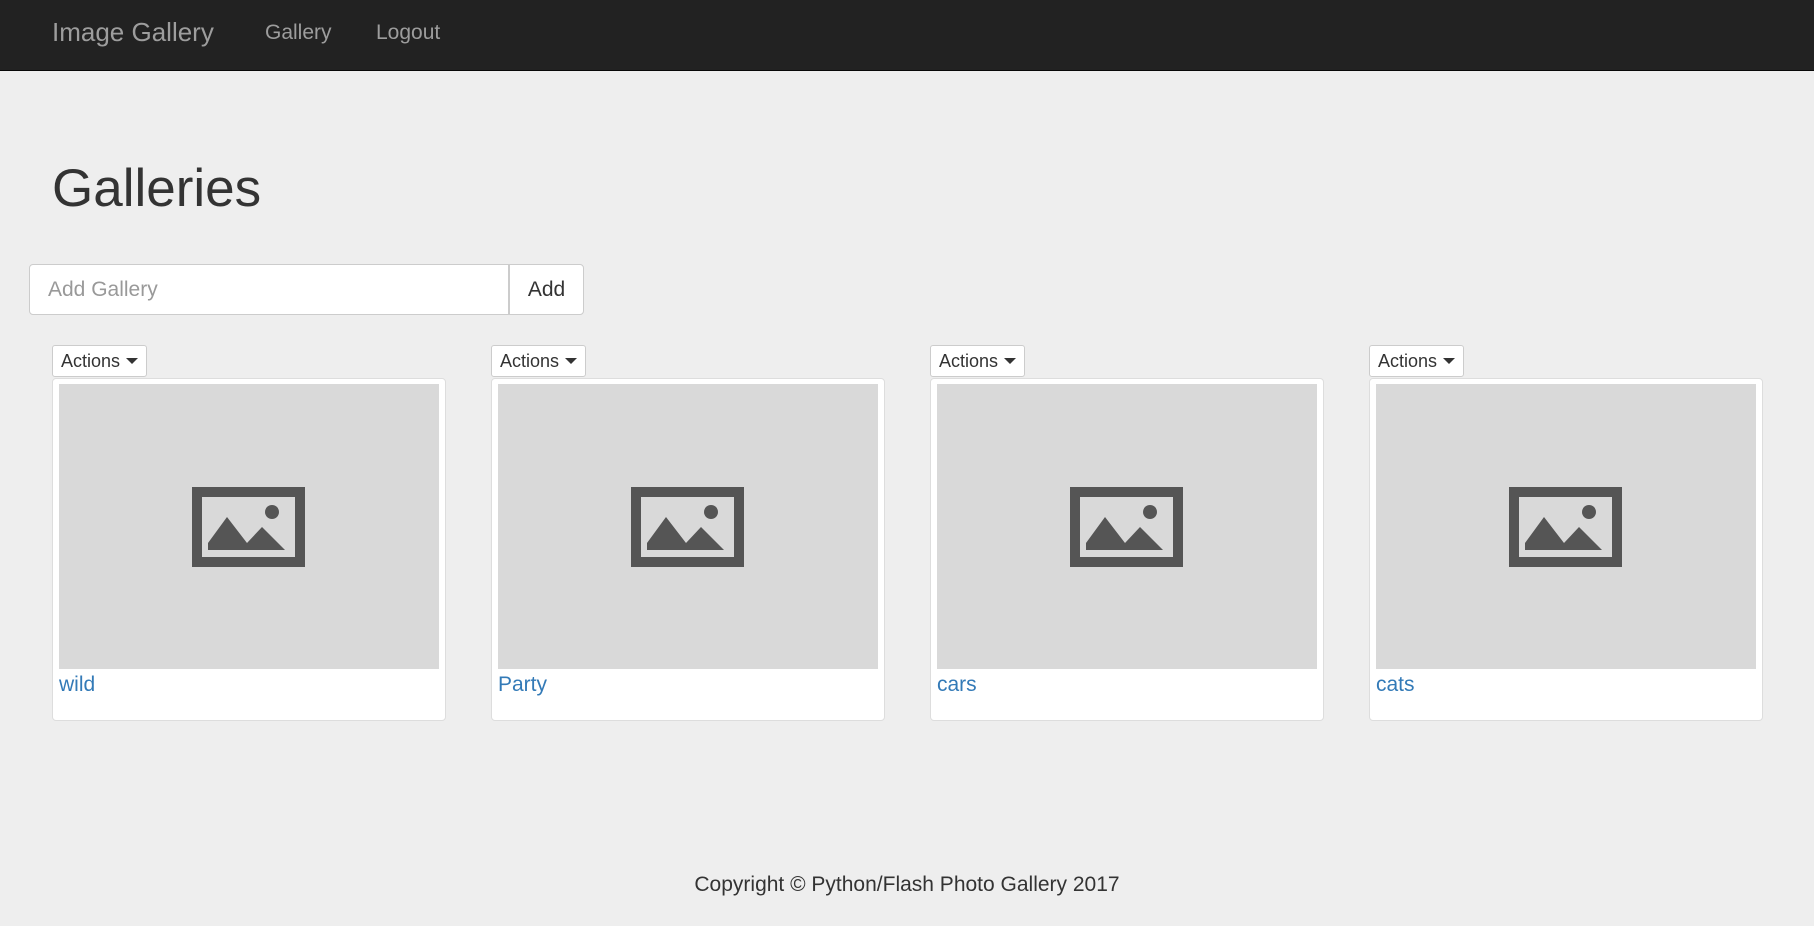 Image resolution: width=1814 pixels, height=926 pixels. Describe the element at coordinates (133, 32) in the screenshot. I see `brand-link: Image Gallery` at that location.